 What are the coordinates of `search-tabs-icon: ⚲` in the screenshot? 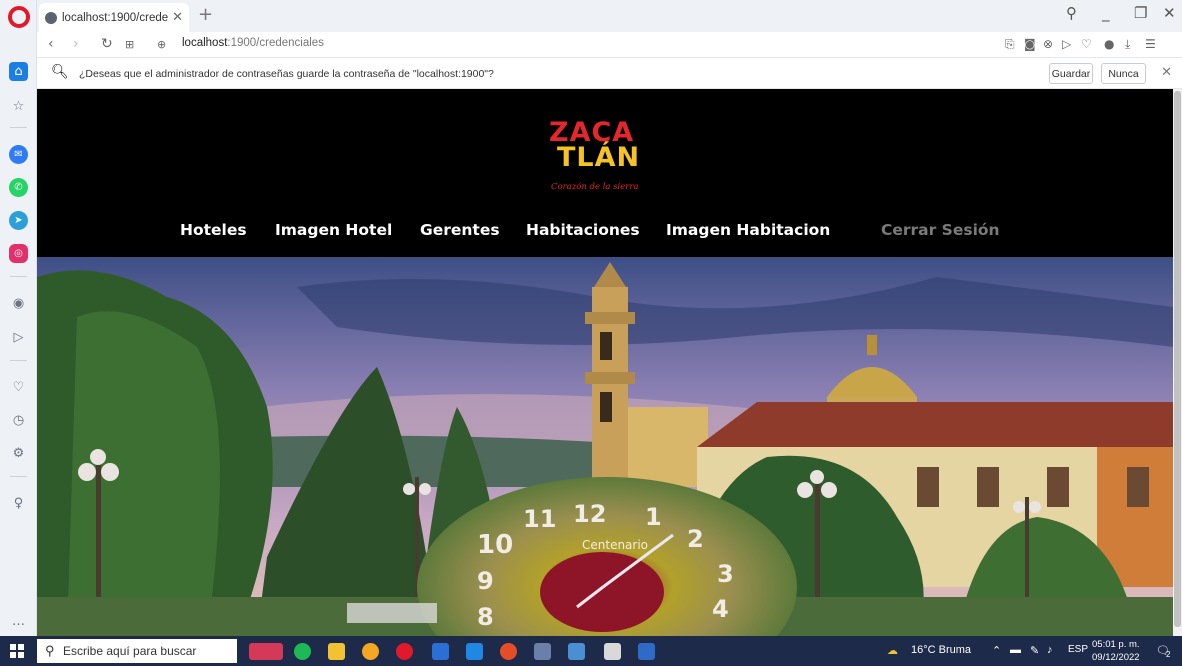 It's located at (1071, 13).